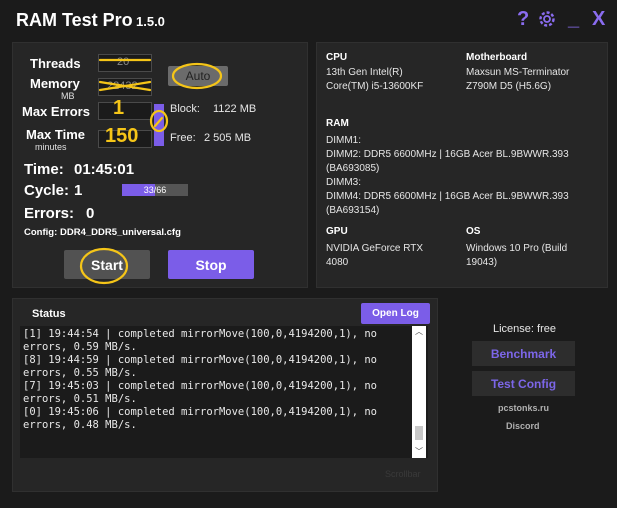 This screenshot has width=617, height=508. I want to click on start-button: Start, so click(107, 264).